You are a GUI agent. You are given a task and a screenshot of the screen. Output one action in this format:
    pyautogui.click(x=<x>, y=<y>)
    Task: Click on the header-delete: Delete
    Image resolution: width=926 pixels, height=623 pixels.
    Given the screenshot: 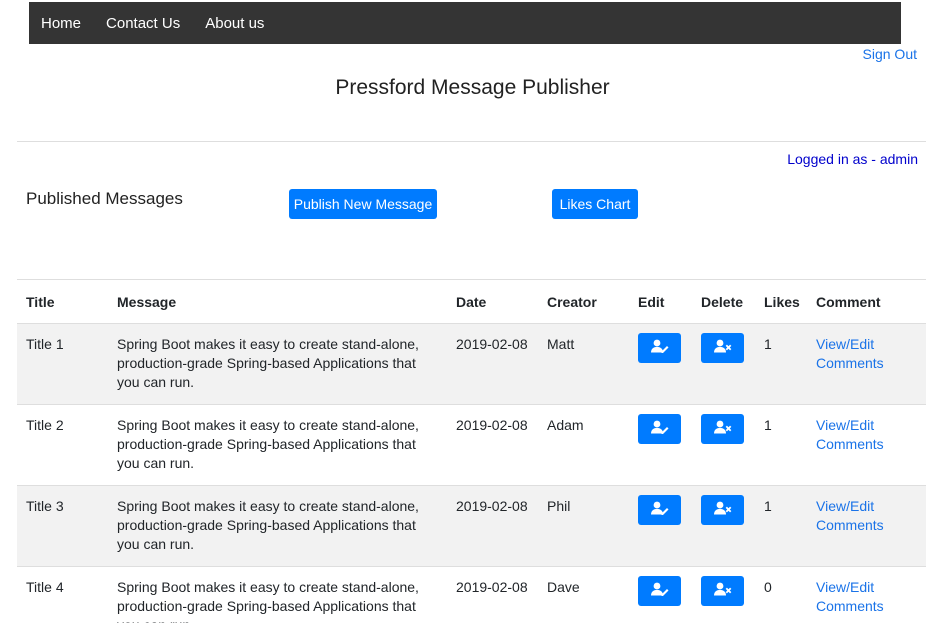 What is the action you would take?
    pyautogui.click(x=723, y=301)
    